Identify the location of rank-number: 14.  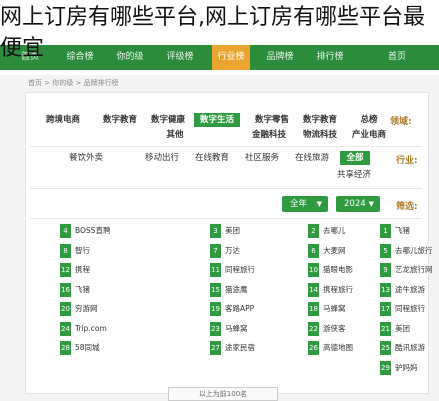
(313, 289).